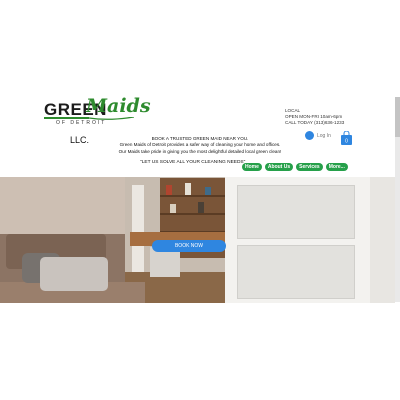 This screenshot has width=400, height=400. Describe the element at coordinates (346, 138) in the screenshot. I see `cart-bag-icon: 0` at that location.